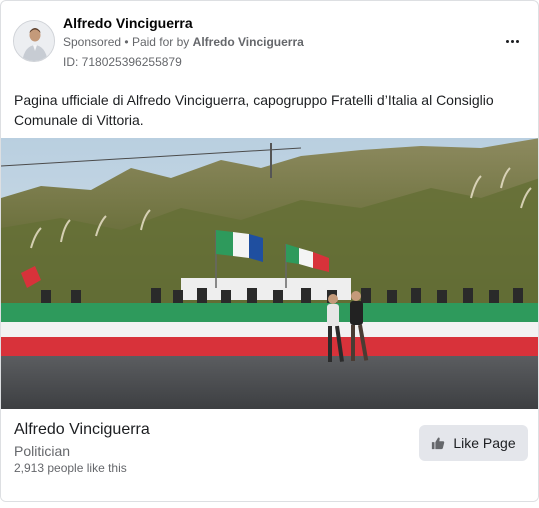  Describe the element at coordinates (122, 62) in the screenshot. I see `ad-id: ID: 718025396255879` at that location.